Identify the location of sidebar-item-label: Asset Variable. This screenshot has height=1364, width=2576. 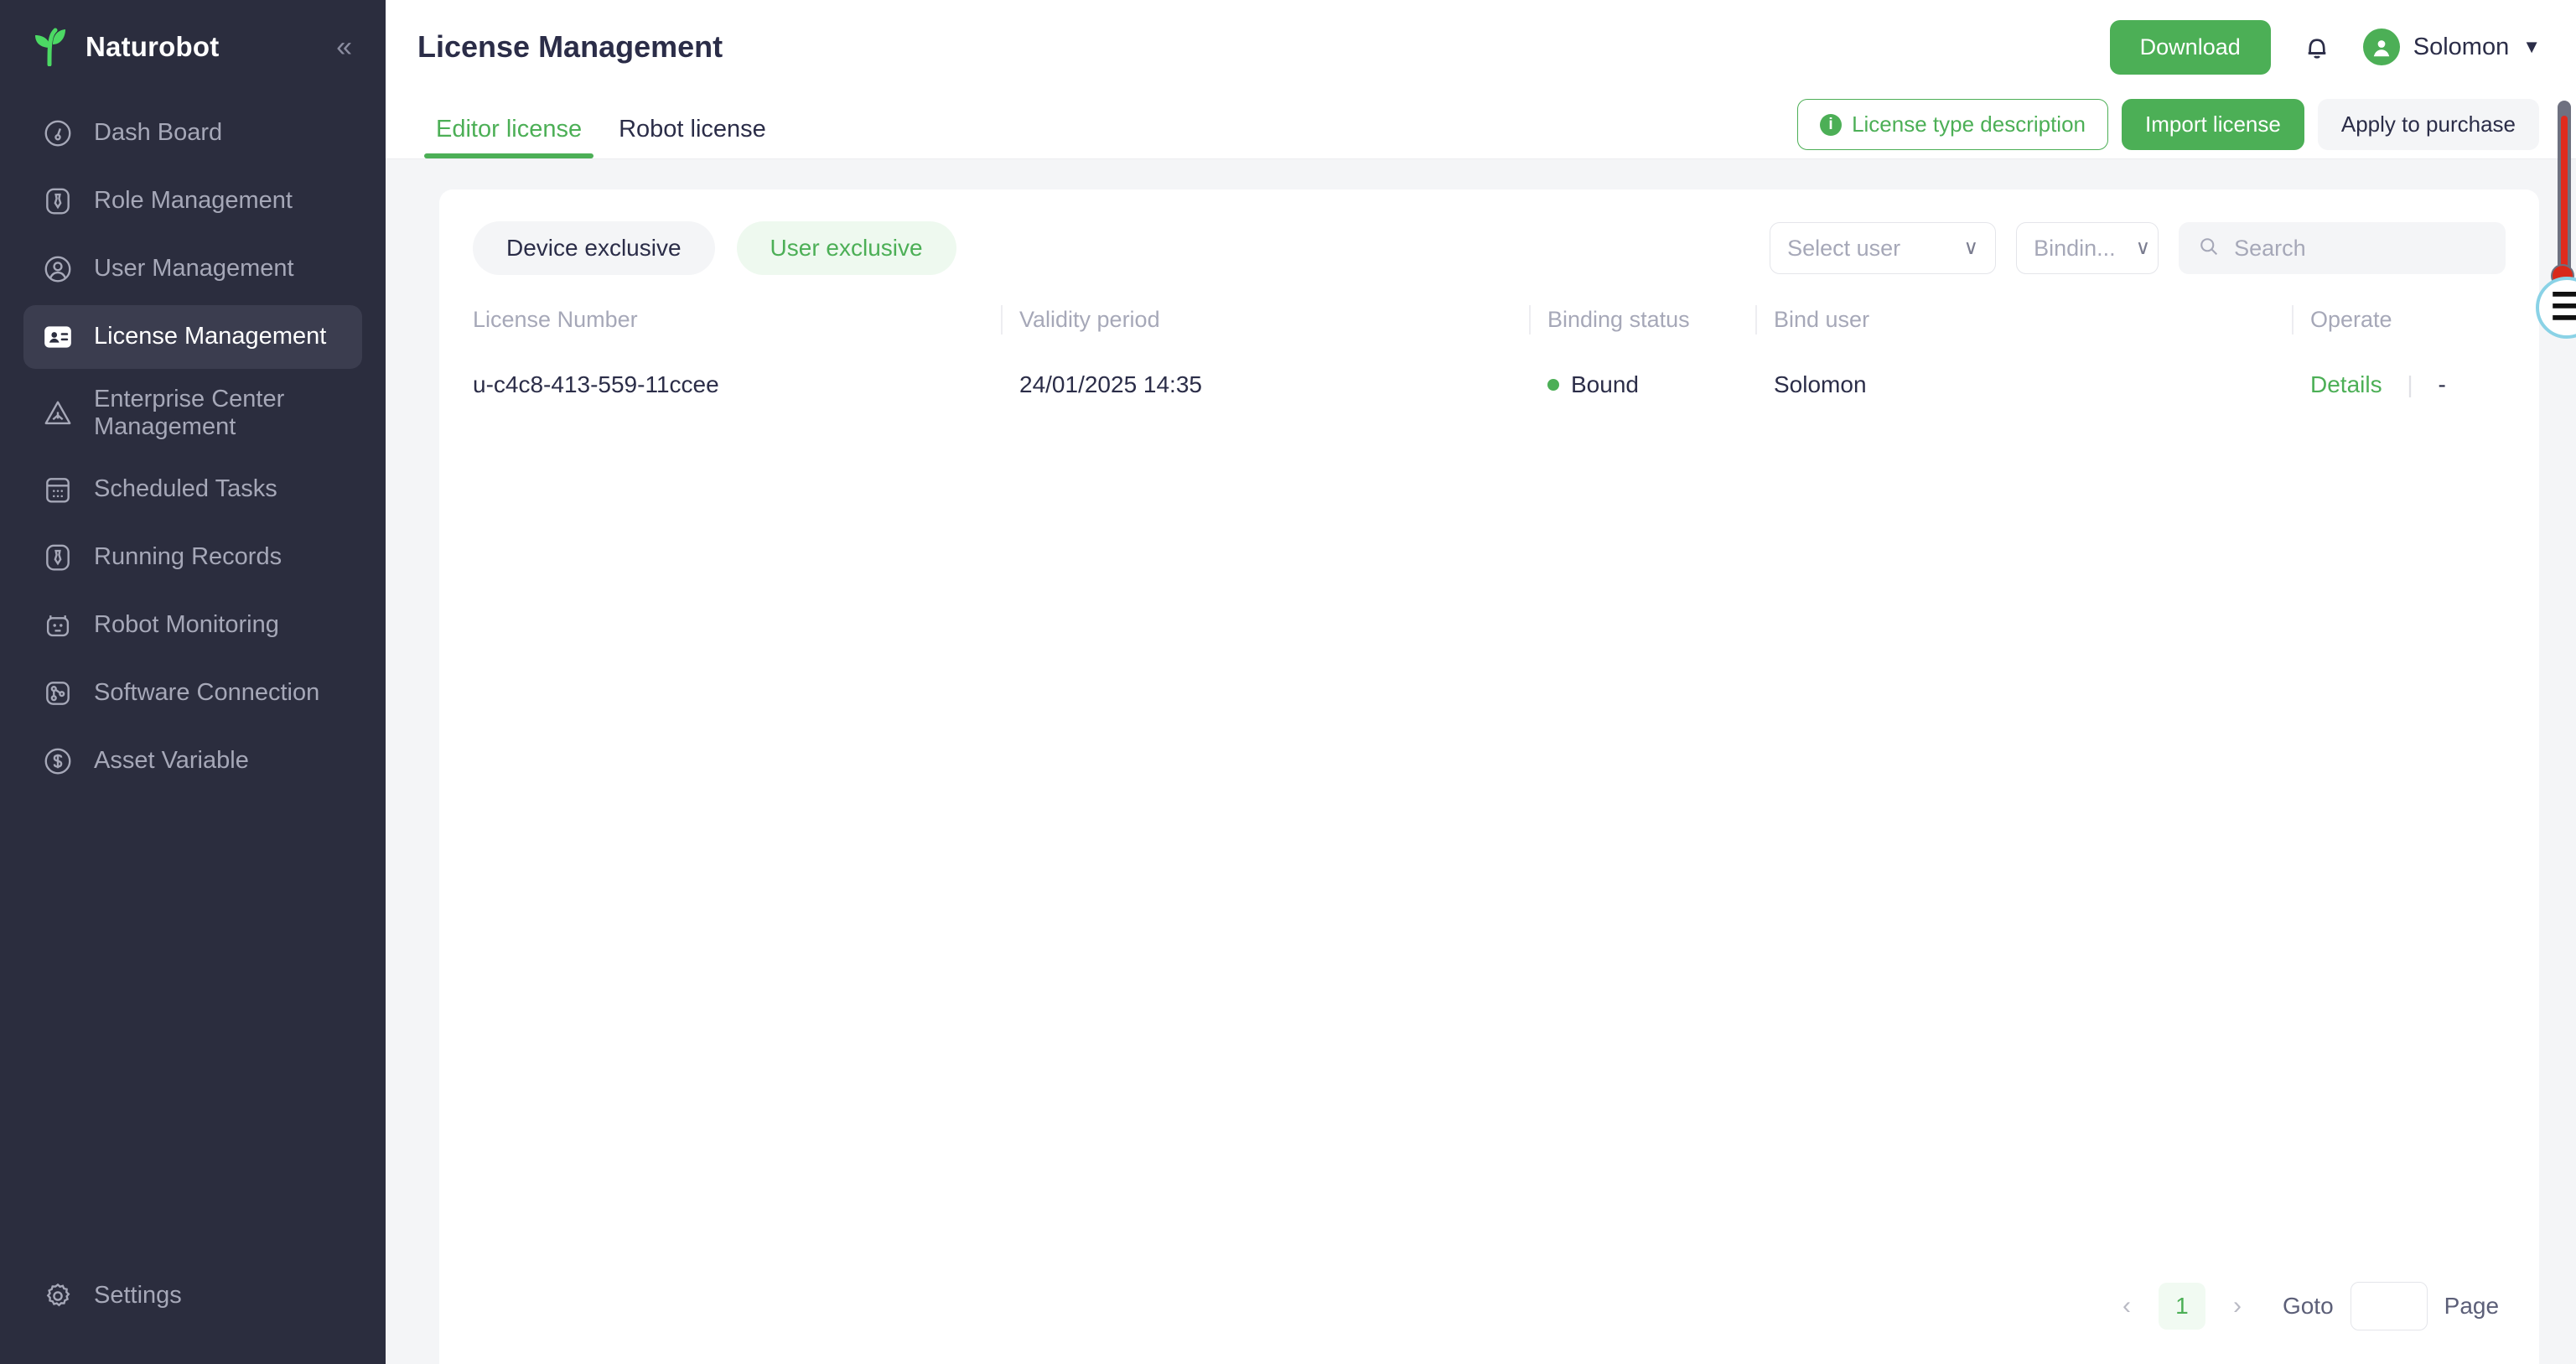
(171, 761).